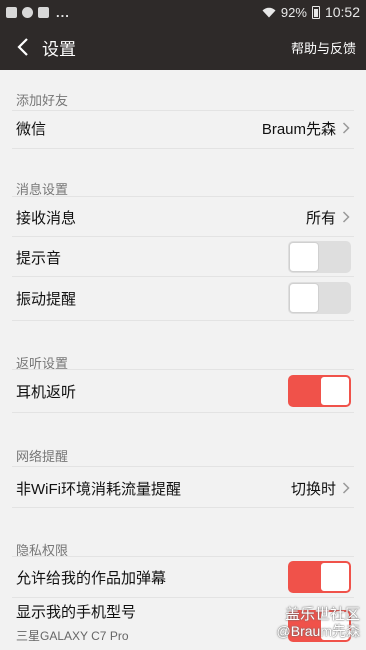 Image resolution: width=366 pixels, height=650 pixels. Describe the element at coordinates (42, 456) in the screenshot. I see `section-header-network: 网络提醒` at that location.